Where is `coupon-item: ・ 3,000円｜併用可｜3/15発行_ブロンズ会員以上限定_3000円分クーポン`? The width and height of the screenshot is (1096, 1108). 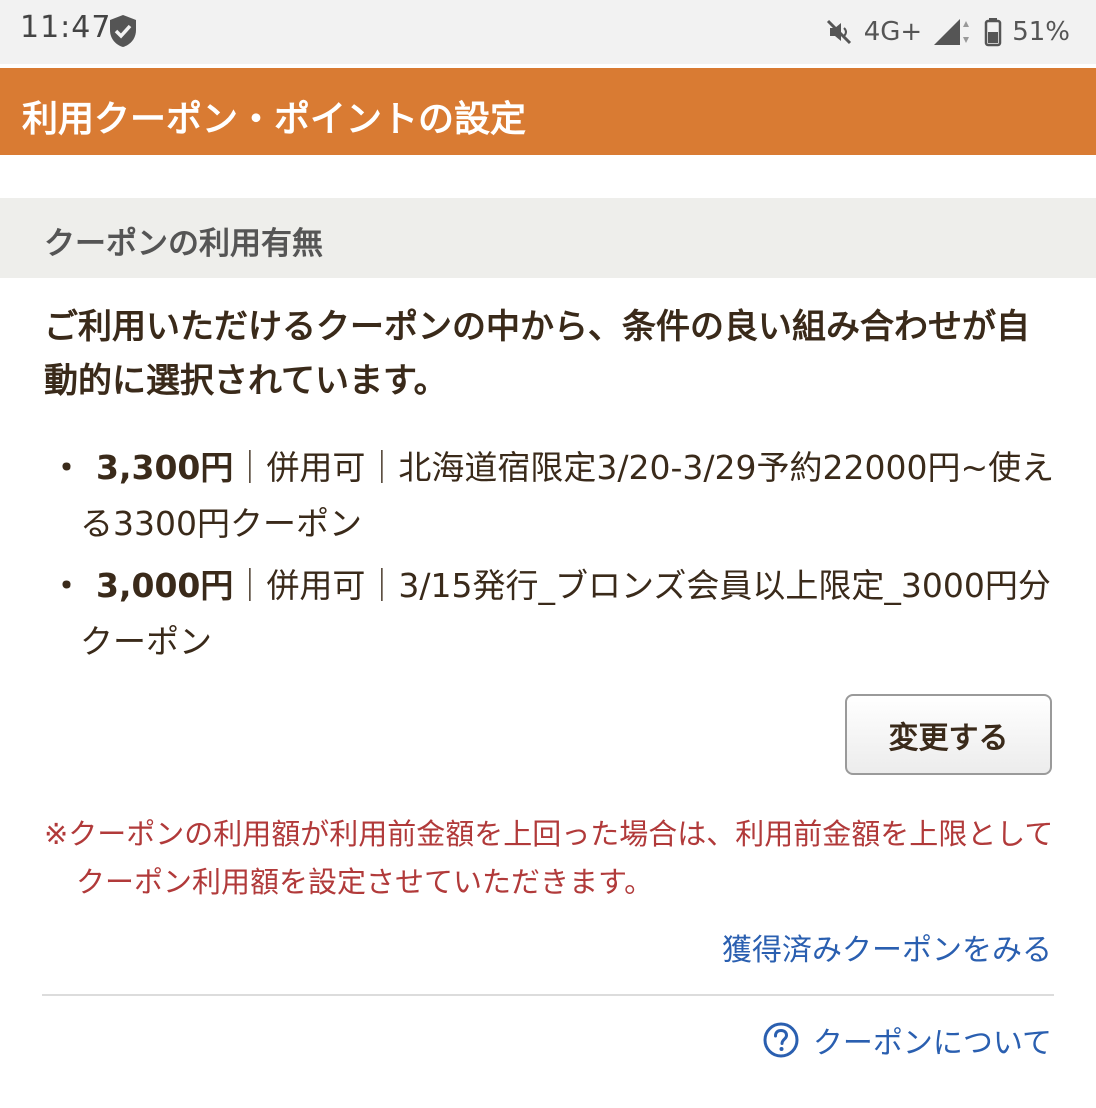 coupon-item: ・ 3,000円｜併用可｜3/15発行_ブロンズ会員以上限定_3000円分クーポン is located at coordinates (551, 614).